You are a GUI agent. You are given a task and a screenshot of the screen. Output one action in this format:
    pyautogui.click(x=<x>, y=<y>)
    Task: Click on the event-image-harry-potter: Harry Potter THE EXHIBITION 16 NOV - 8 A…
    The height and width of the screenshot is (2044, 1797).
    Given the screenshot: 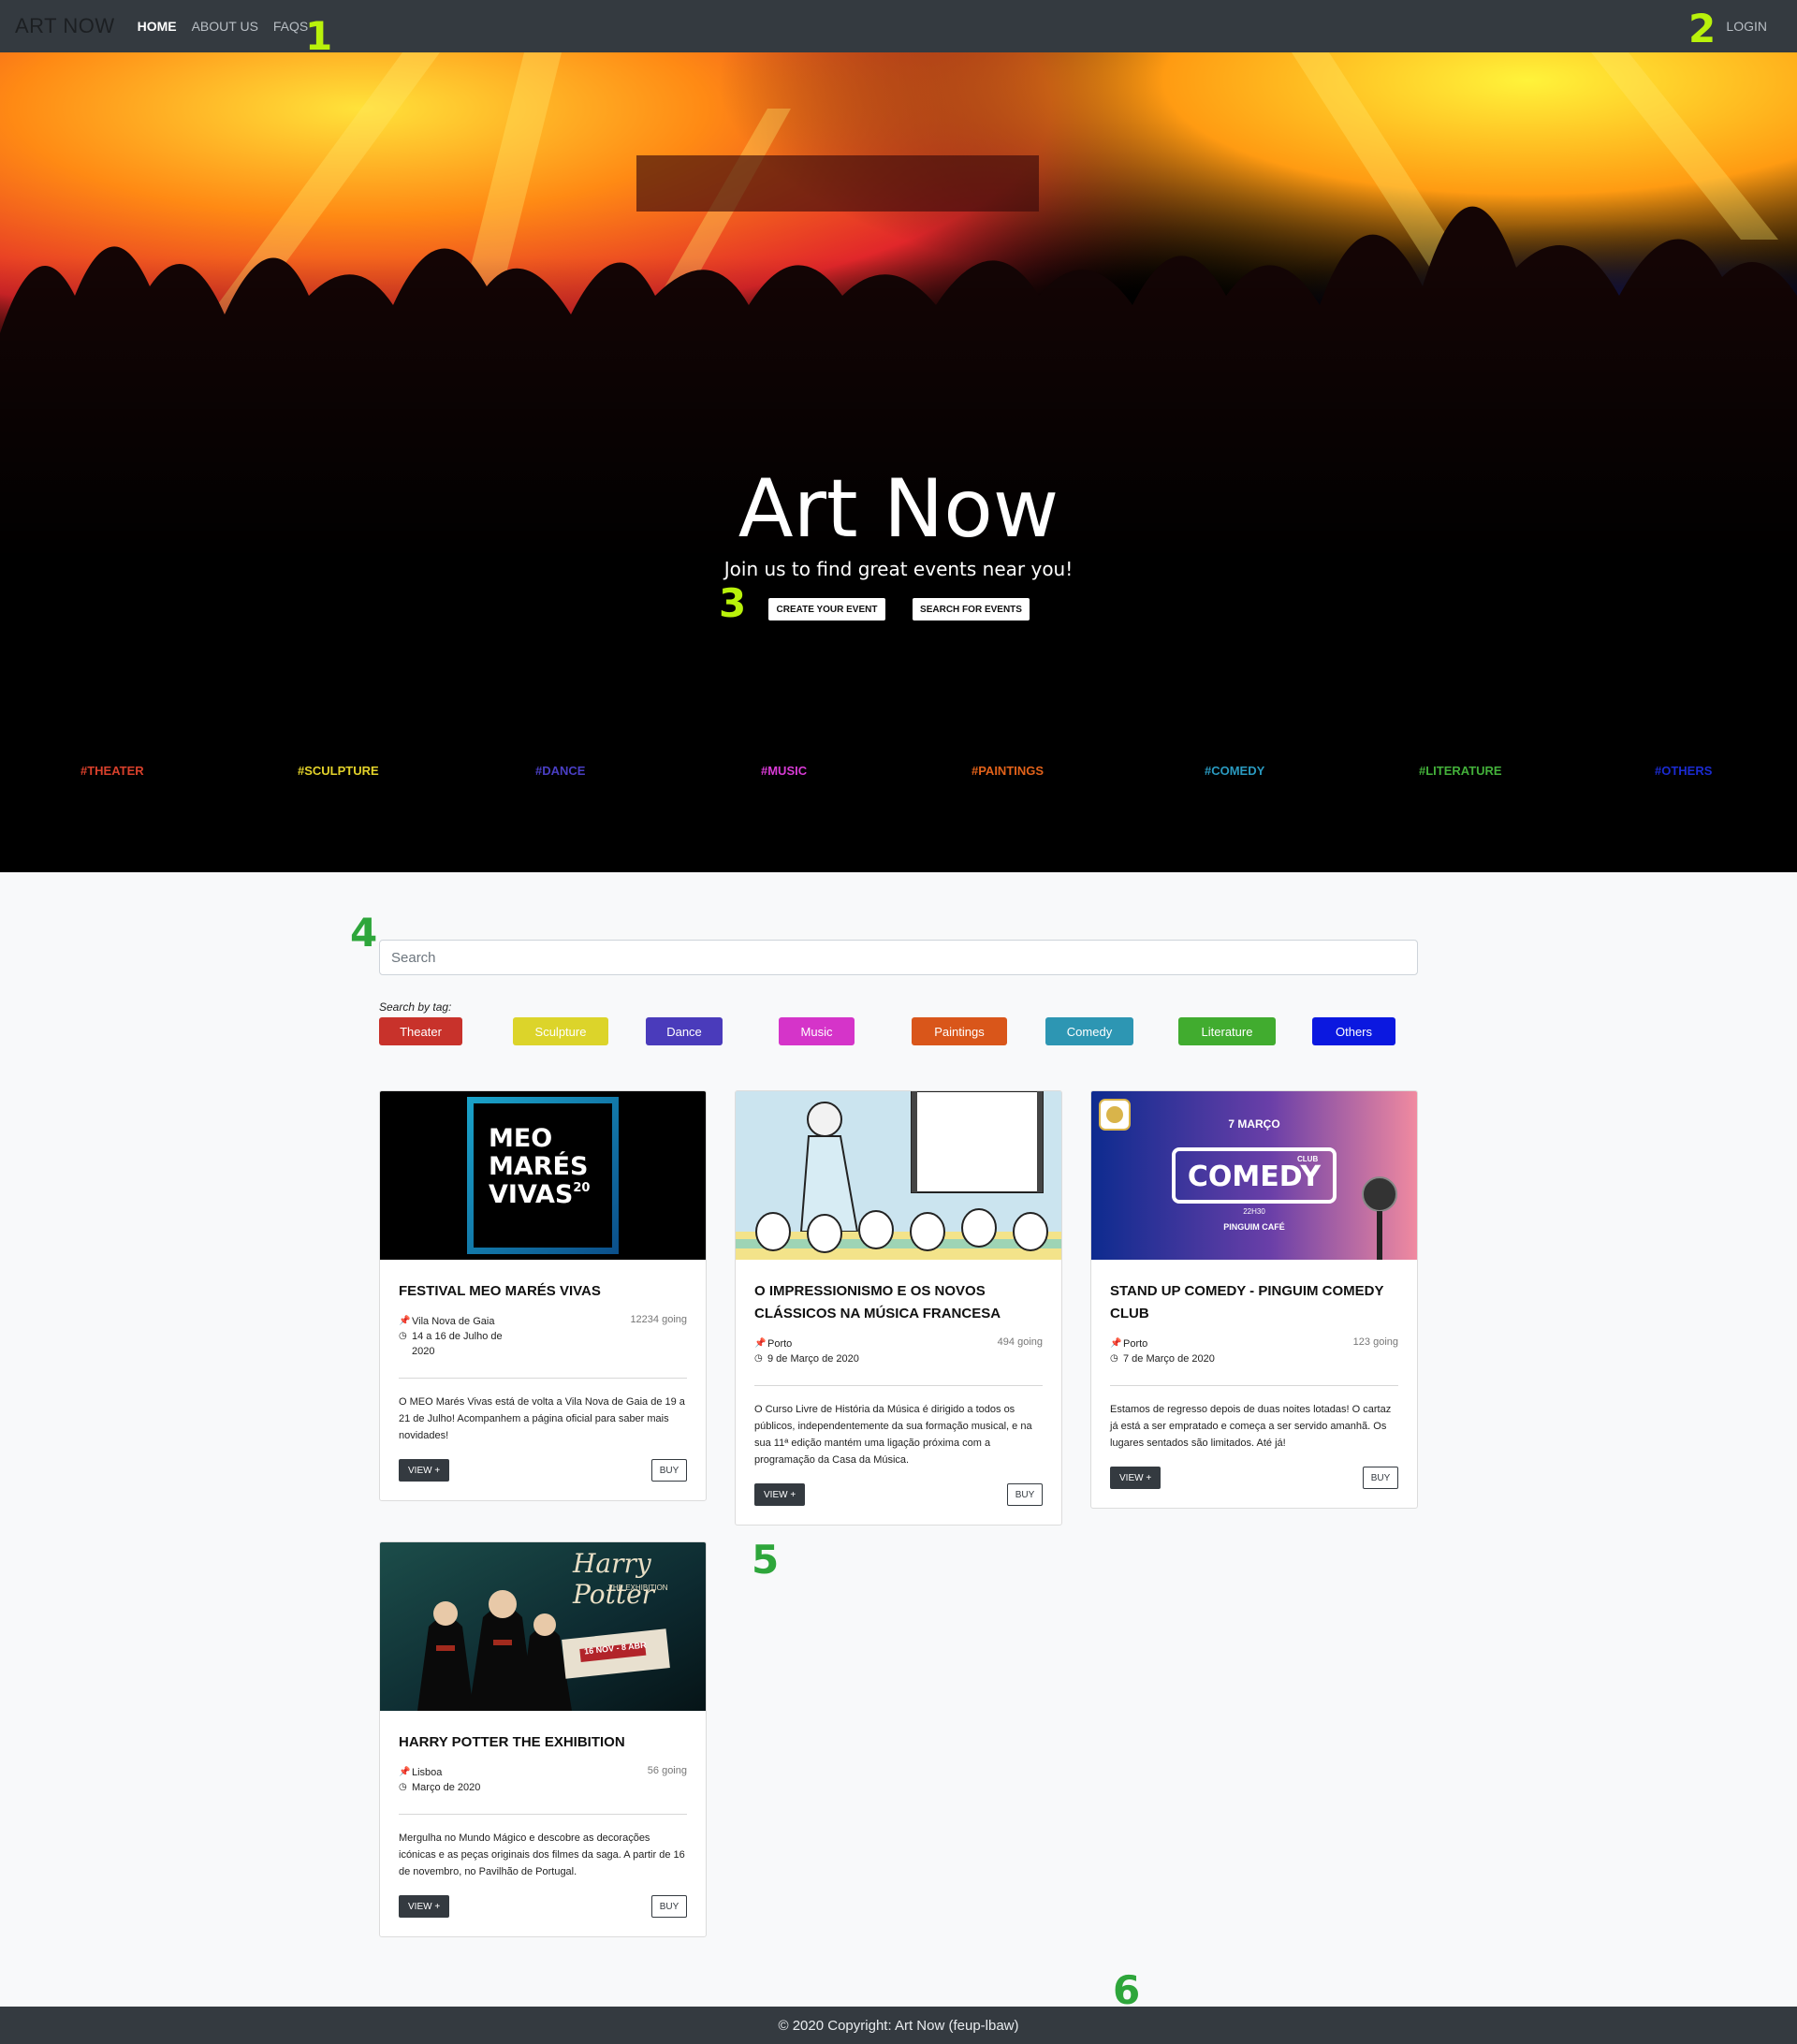 What is the action you would take?
    pyautogui.click(x=543, y=1626)
    